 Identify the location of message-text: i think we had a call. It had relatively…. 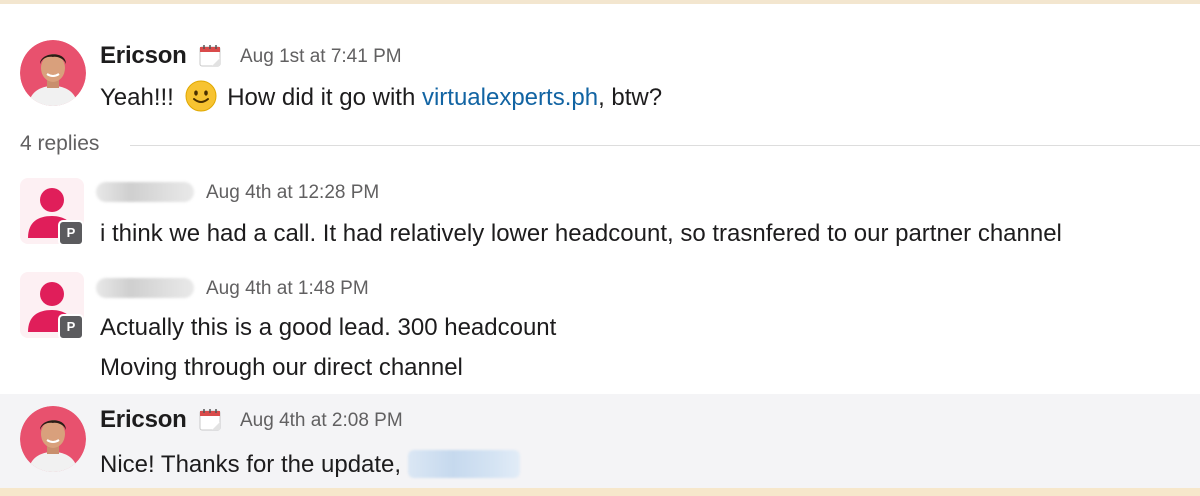
(581, 233).